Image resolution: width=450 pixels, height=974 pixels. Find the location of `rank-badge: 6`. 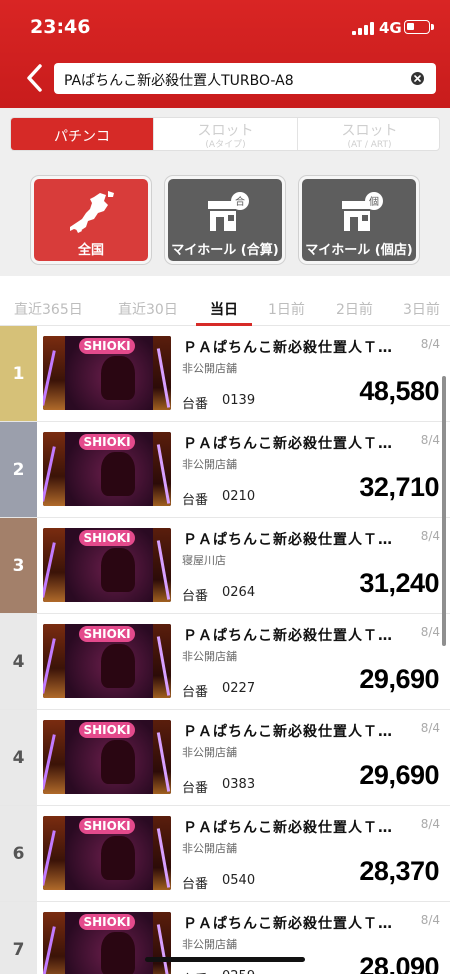

rank-badge: 6 is located at coordinates (18, 853).